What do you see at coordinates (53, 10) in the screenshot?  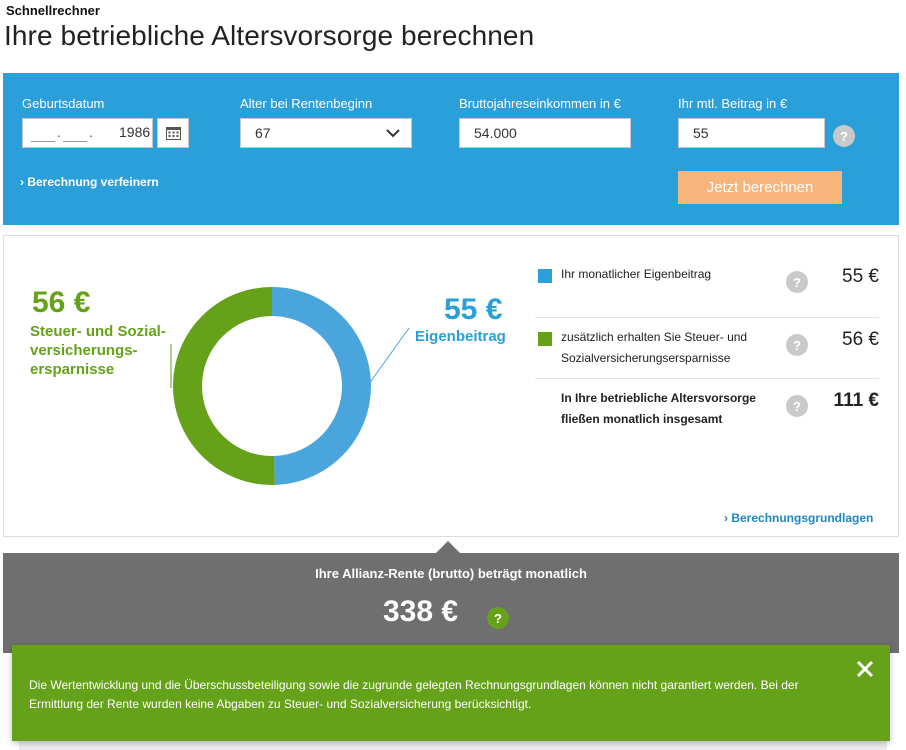 I see `page-kicker: Schnellrechner` at bounding box center [53, 10].